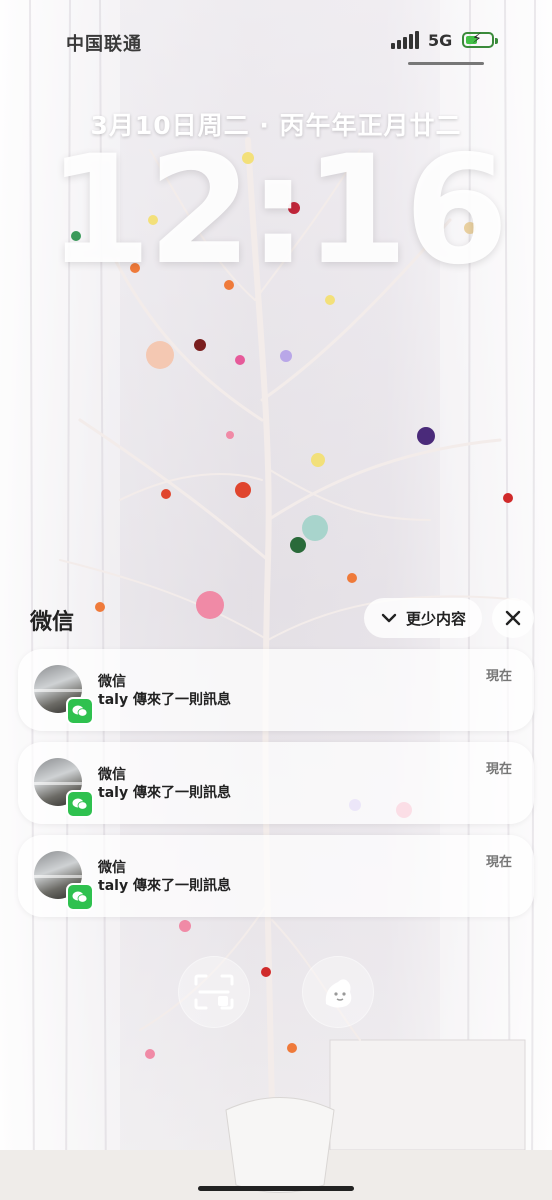 This screenshot has width=552, height=1200. Describe the element at coordinates (276, 1188) in the screenshot. I see `home-indicator` at that location.